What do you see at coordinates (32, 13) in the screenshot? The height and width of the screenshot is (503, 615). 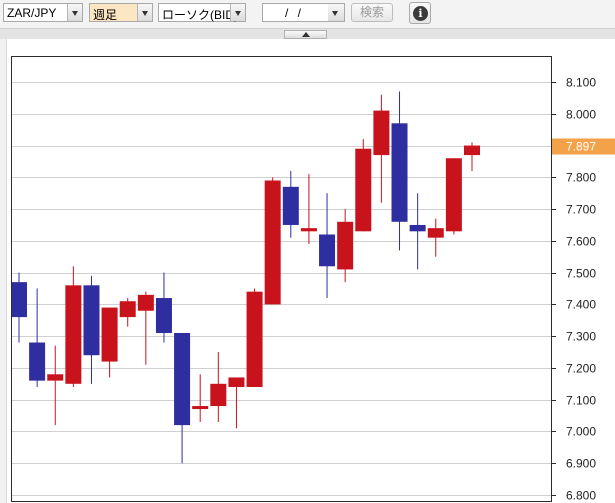 I see `currency-pair-value: ZAR/JPY` at bounding box center [32, 13].